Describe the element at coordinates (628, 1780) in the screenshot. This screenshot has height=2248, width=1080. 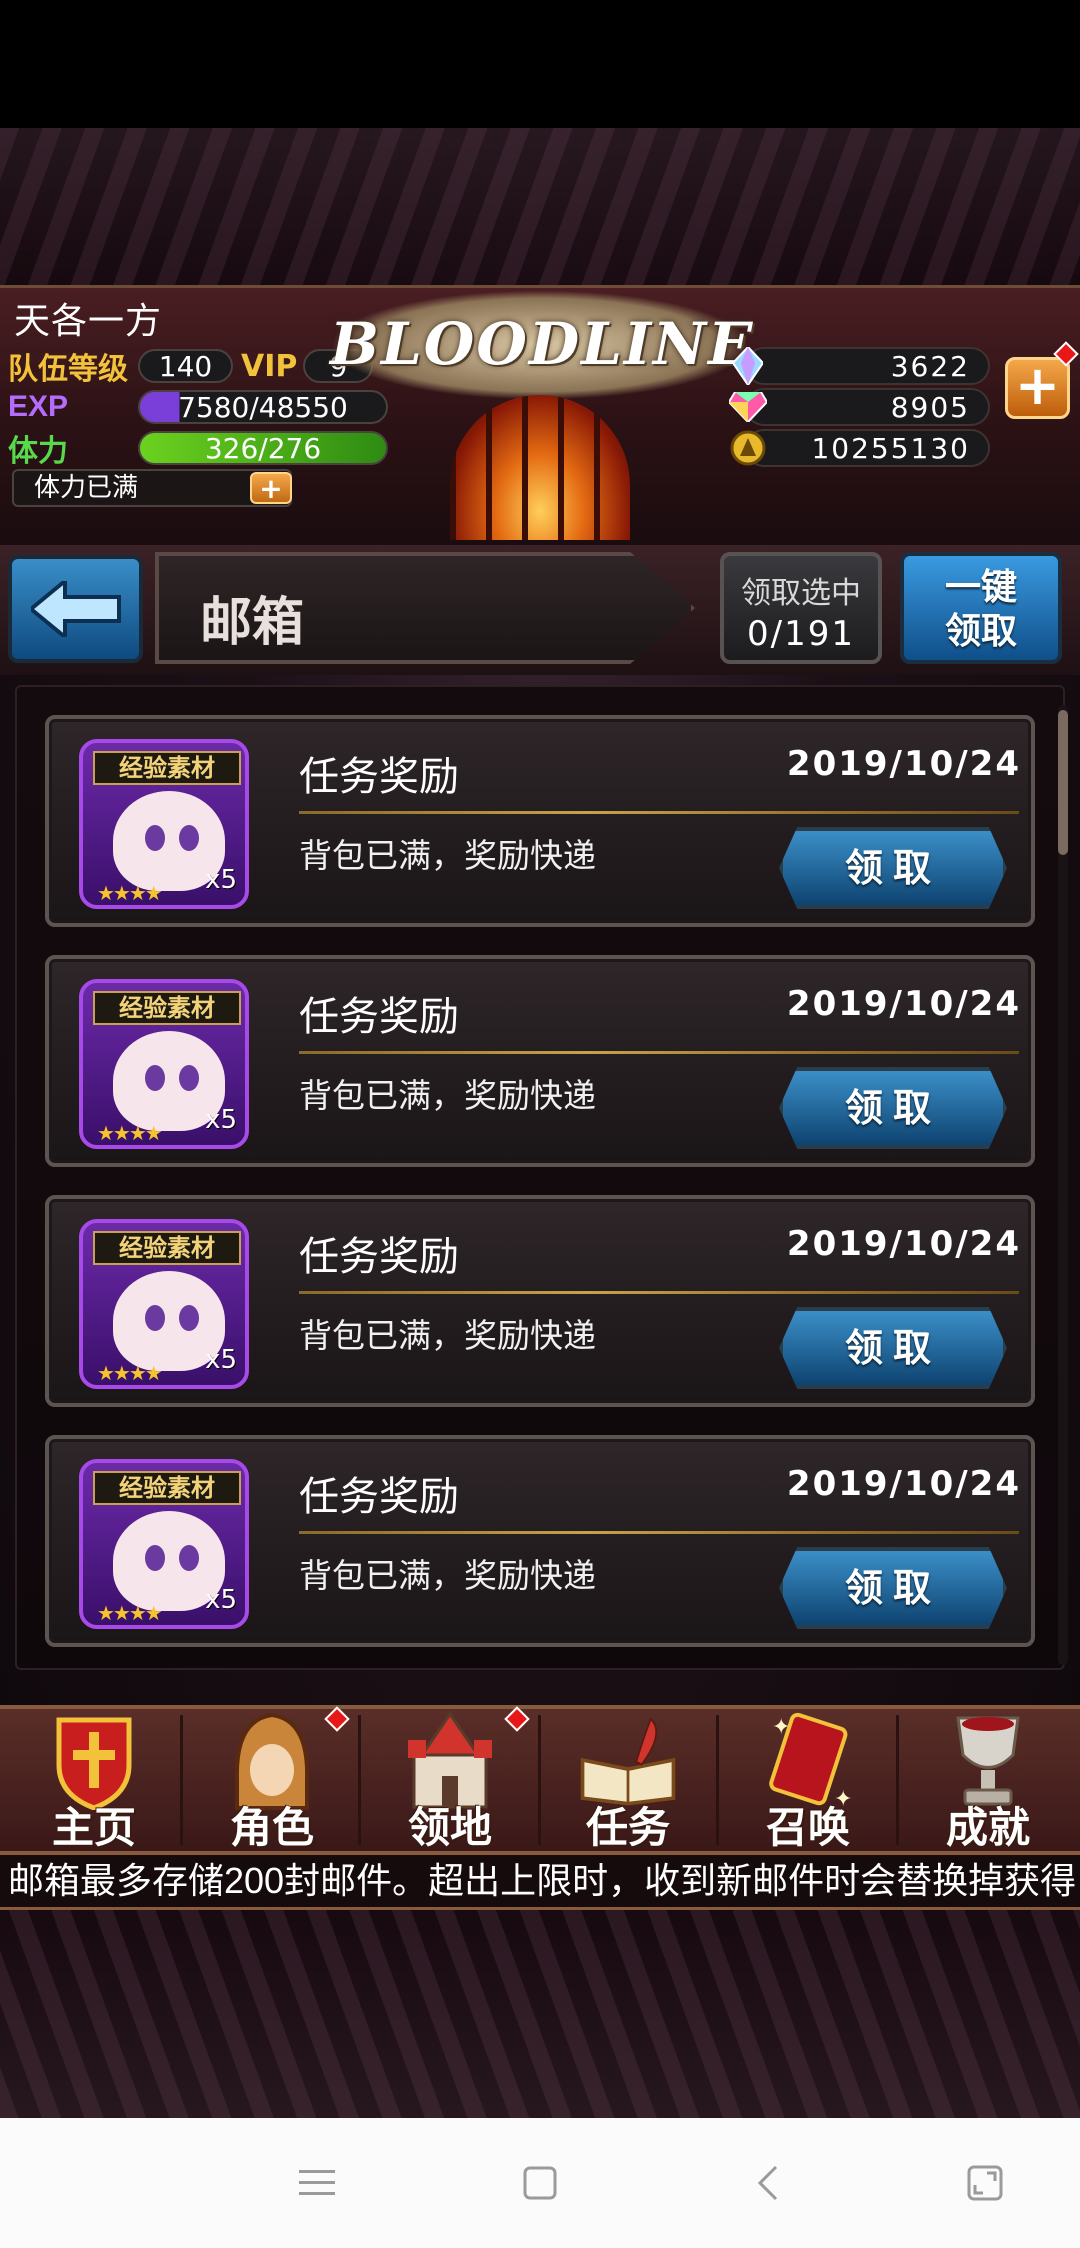
I see `nav-quest: 任务` at that location.